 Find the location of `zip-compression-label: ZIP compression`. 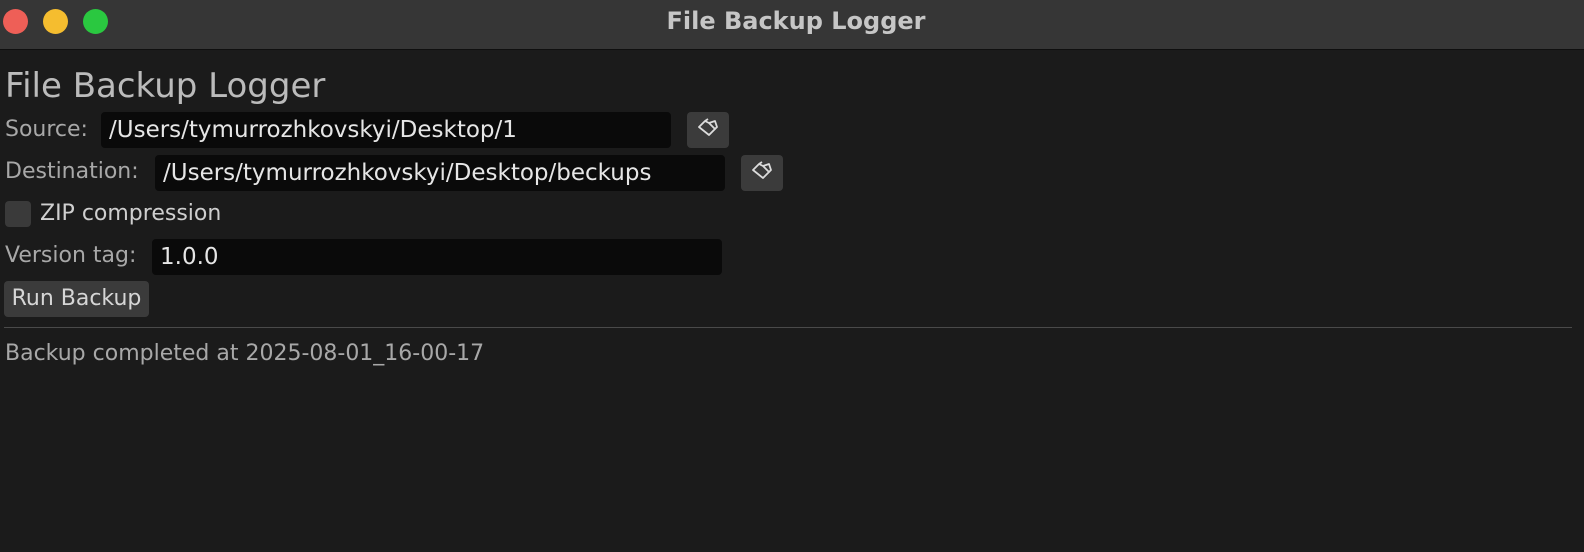

zip-compression-label: ZIP compression is located at coordinates (130, 213).